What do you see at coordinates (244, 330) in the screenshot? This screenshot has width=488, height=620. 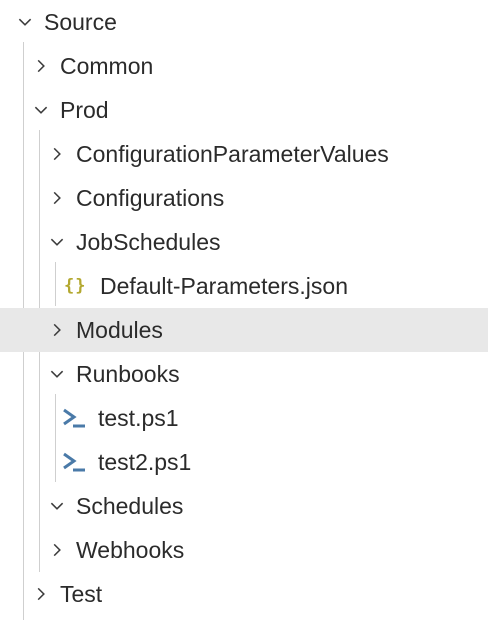 I see `tree-item-modules: Modules` at bounding box center [244, 330].